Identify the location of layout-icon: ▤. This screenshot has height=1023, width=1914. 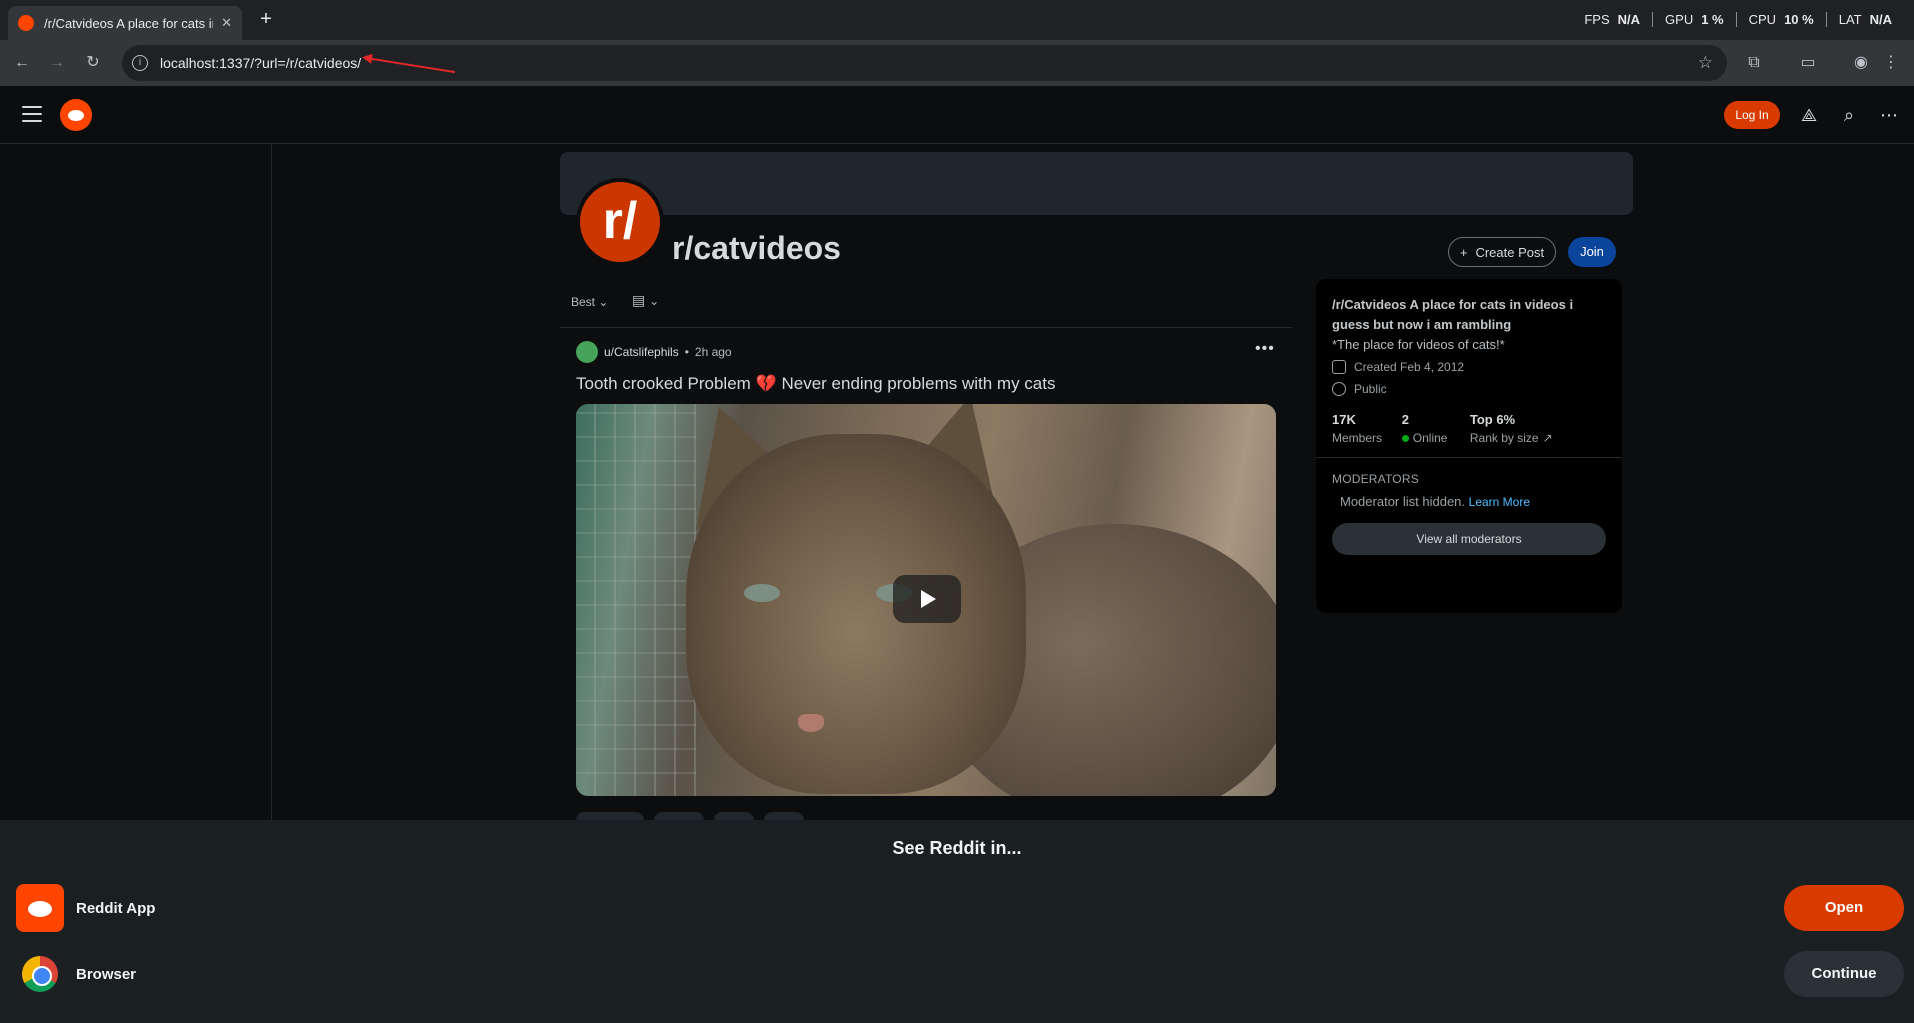
(639, 300).